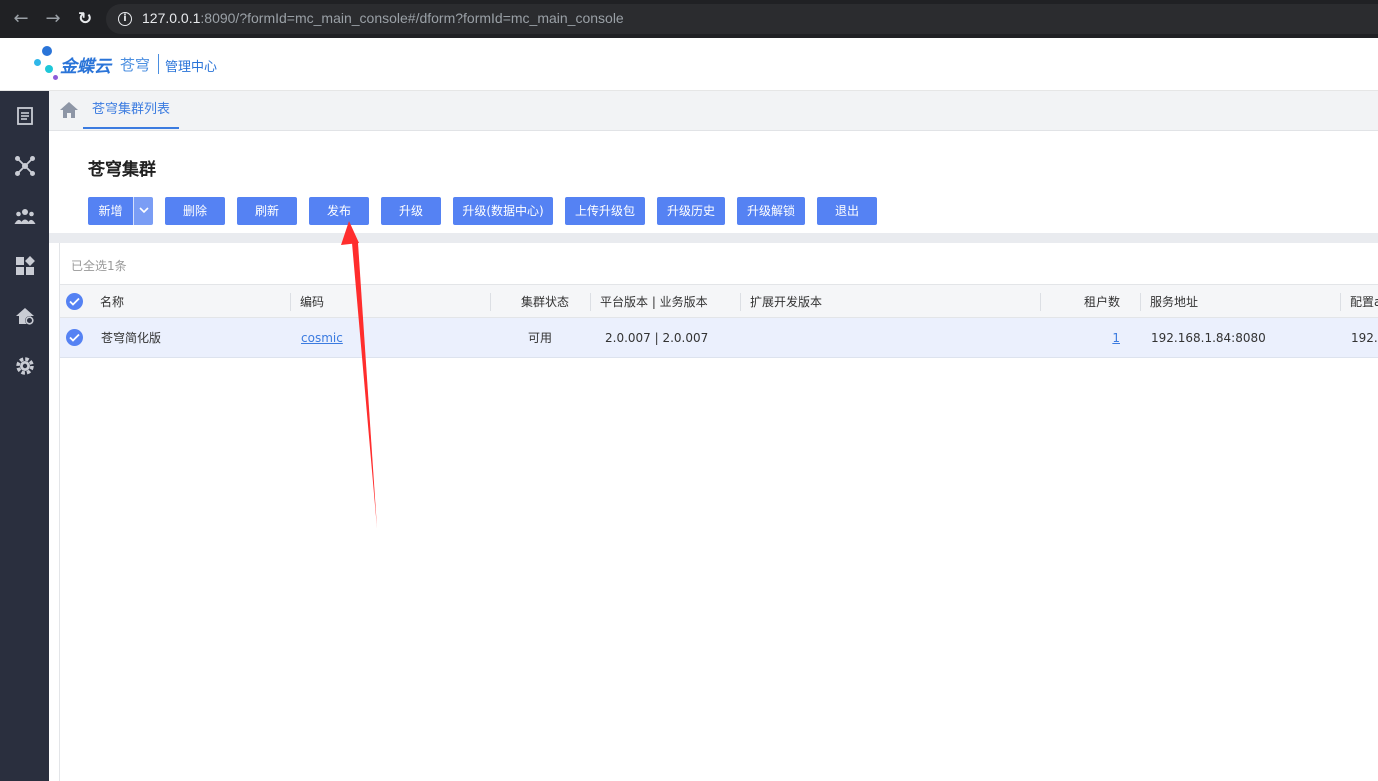 The image size is (1378, 781). I want to click on reload-icon: ↻, so click(85, 19).